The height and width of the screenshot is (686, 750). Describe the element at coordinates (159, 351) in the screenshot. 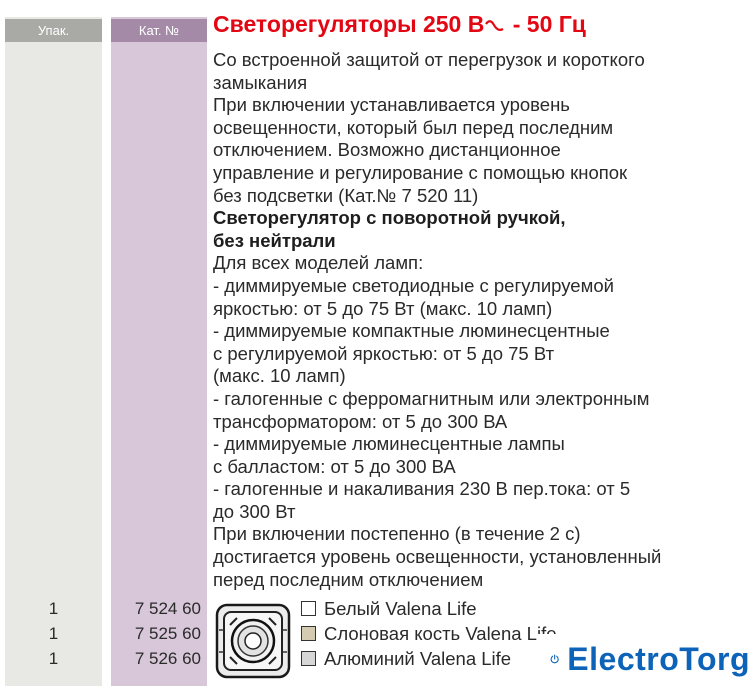

I see `catalog-column` at that location.